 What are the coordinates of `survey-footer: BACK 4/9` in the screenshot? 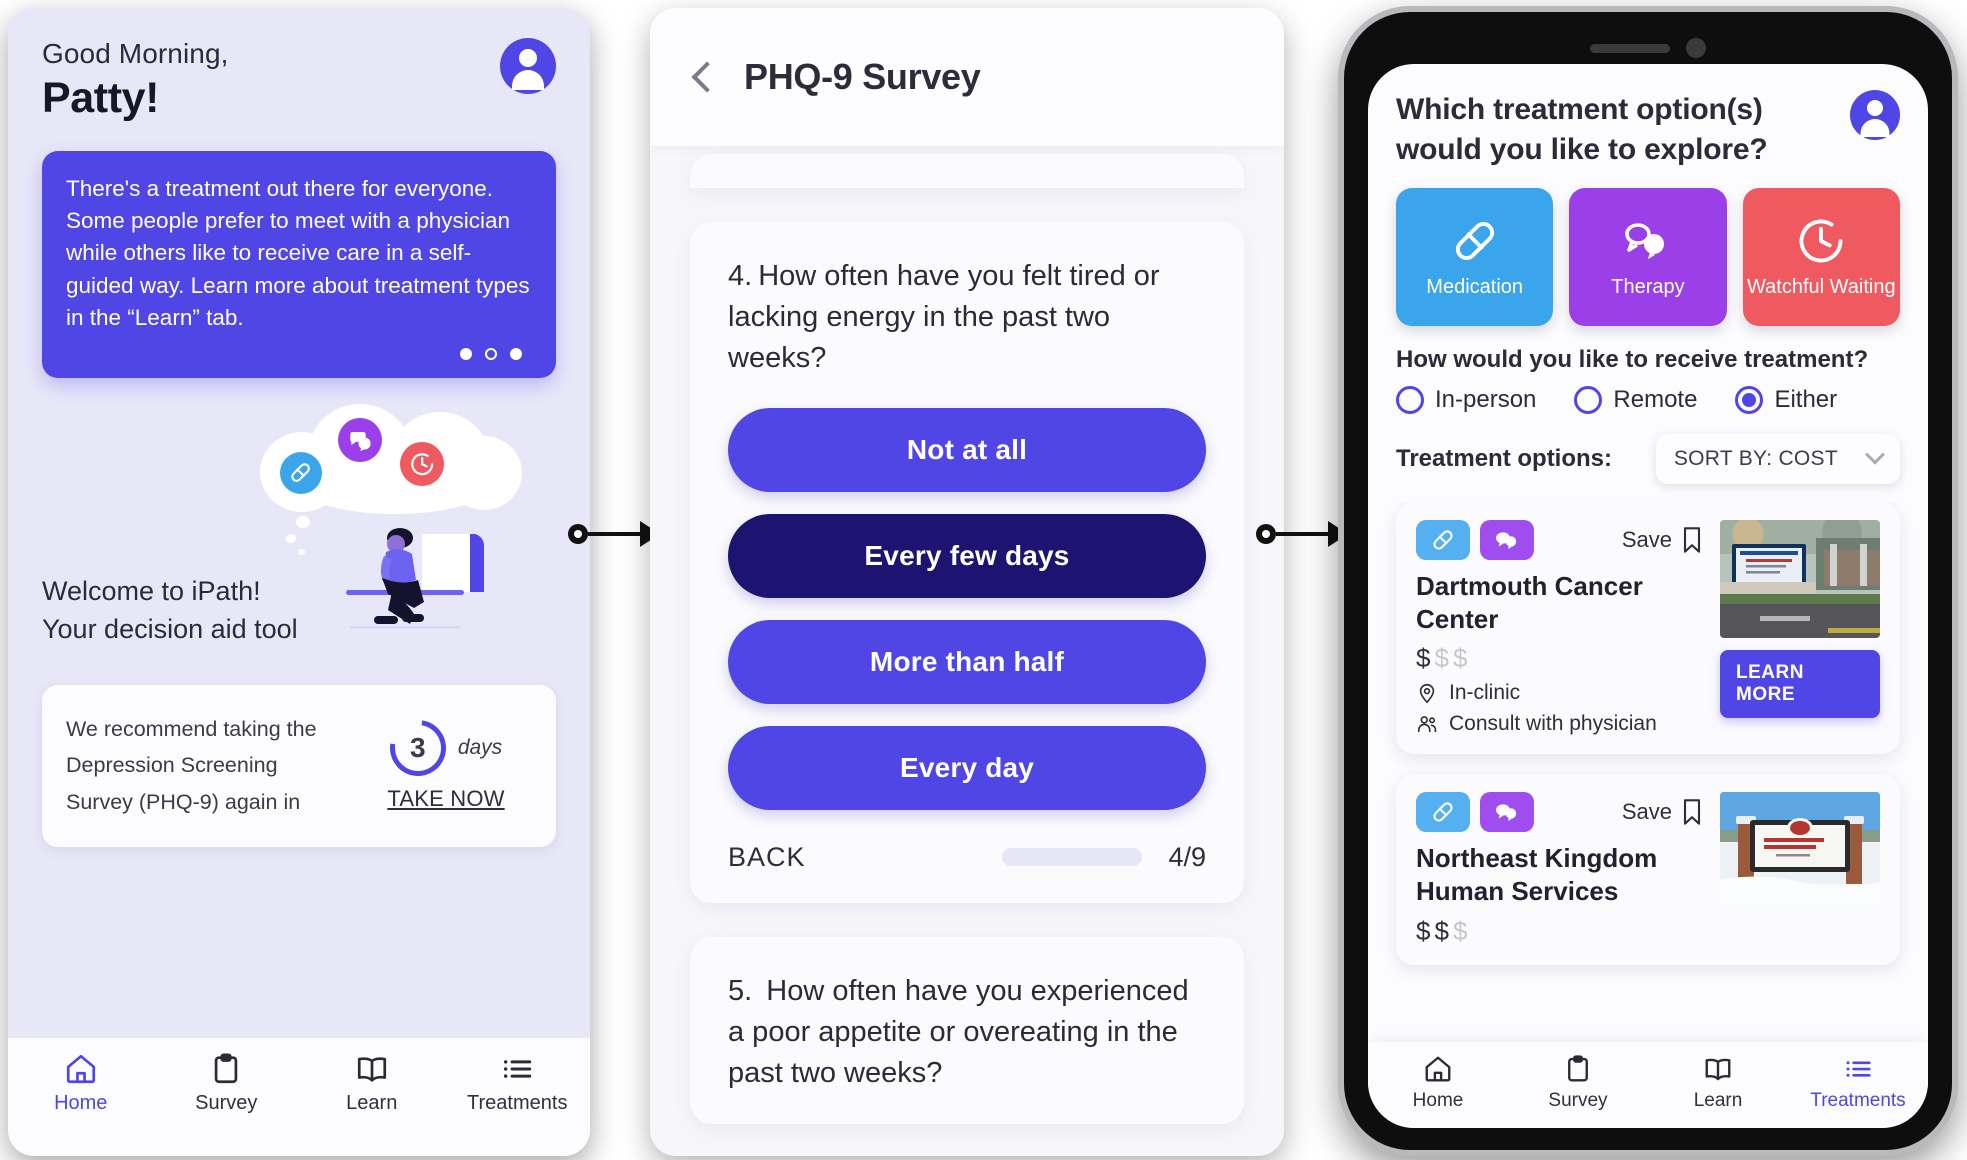 It's located at (967, 857).